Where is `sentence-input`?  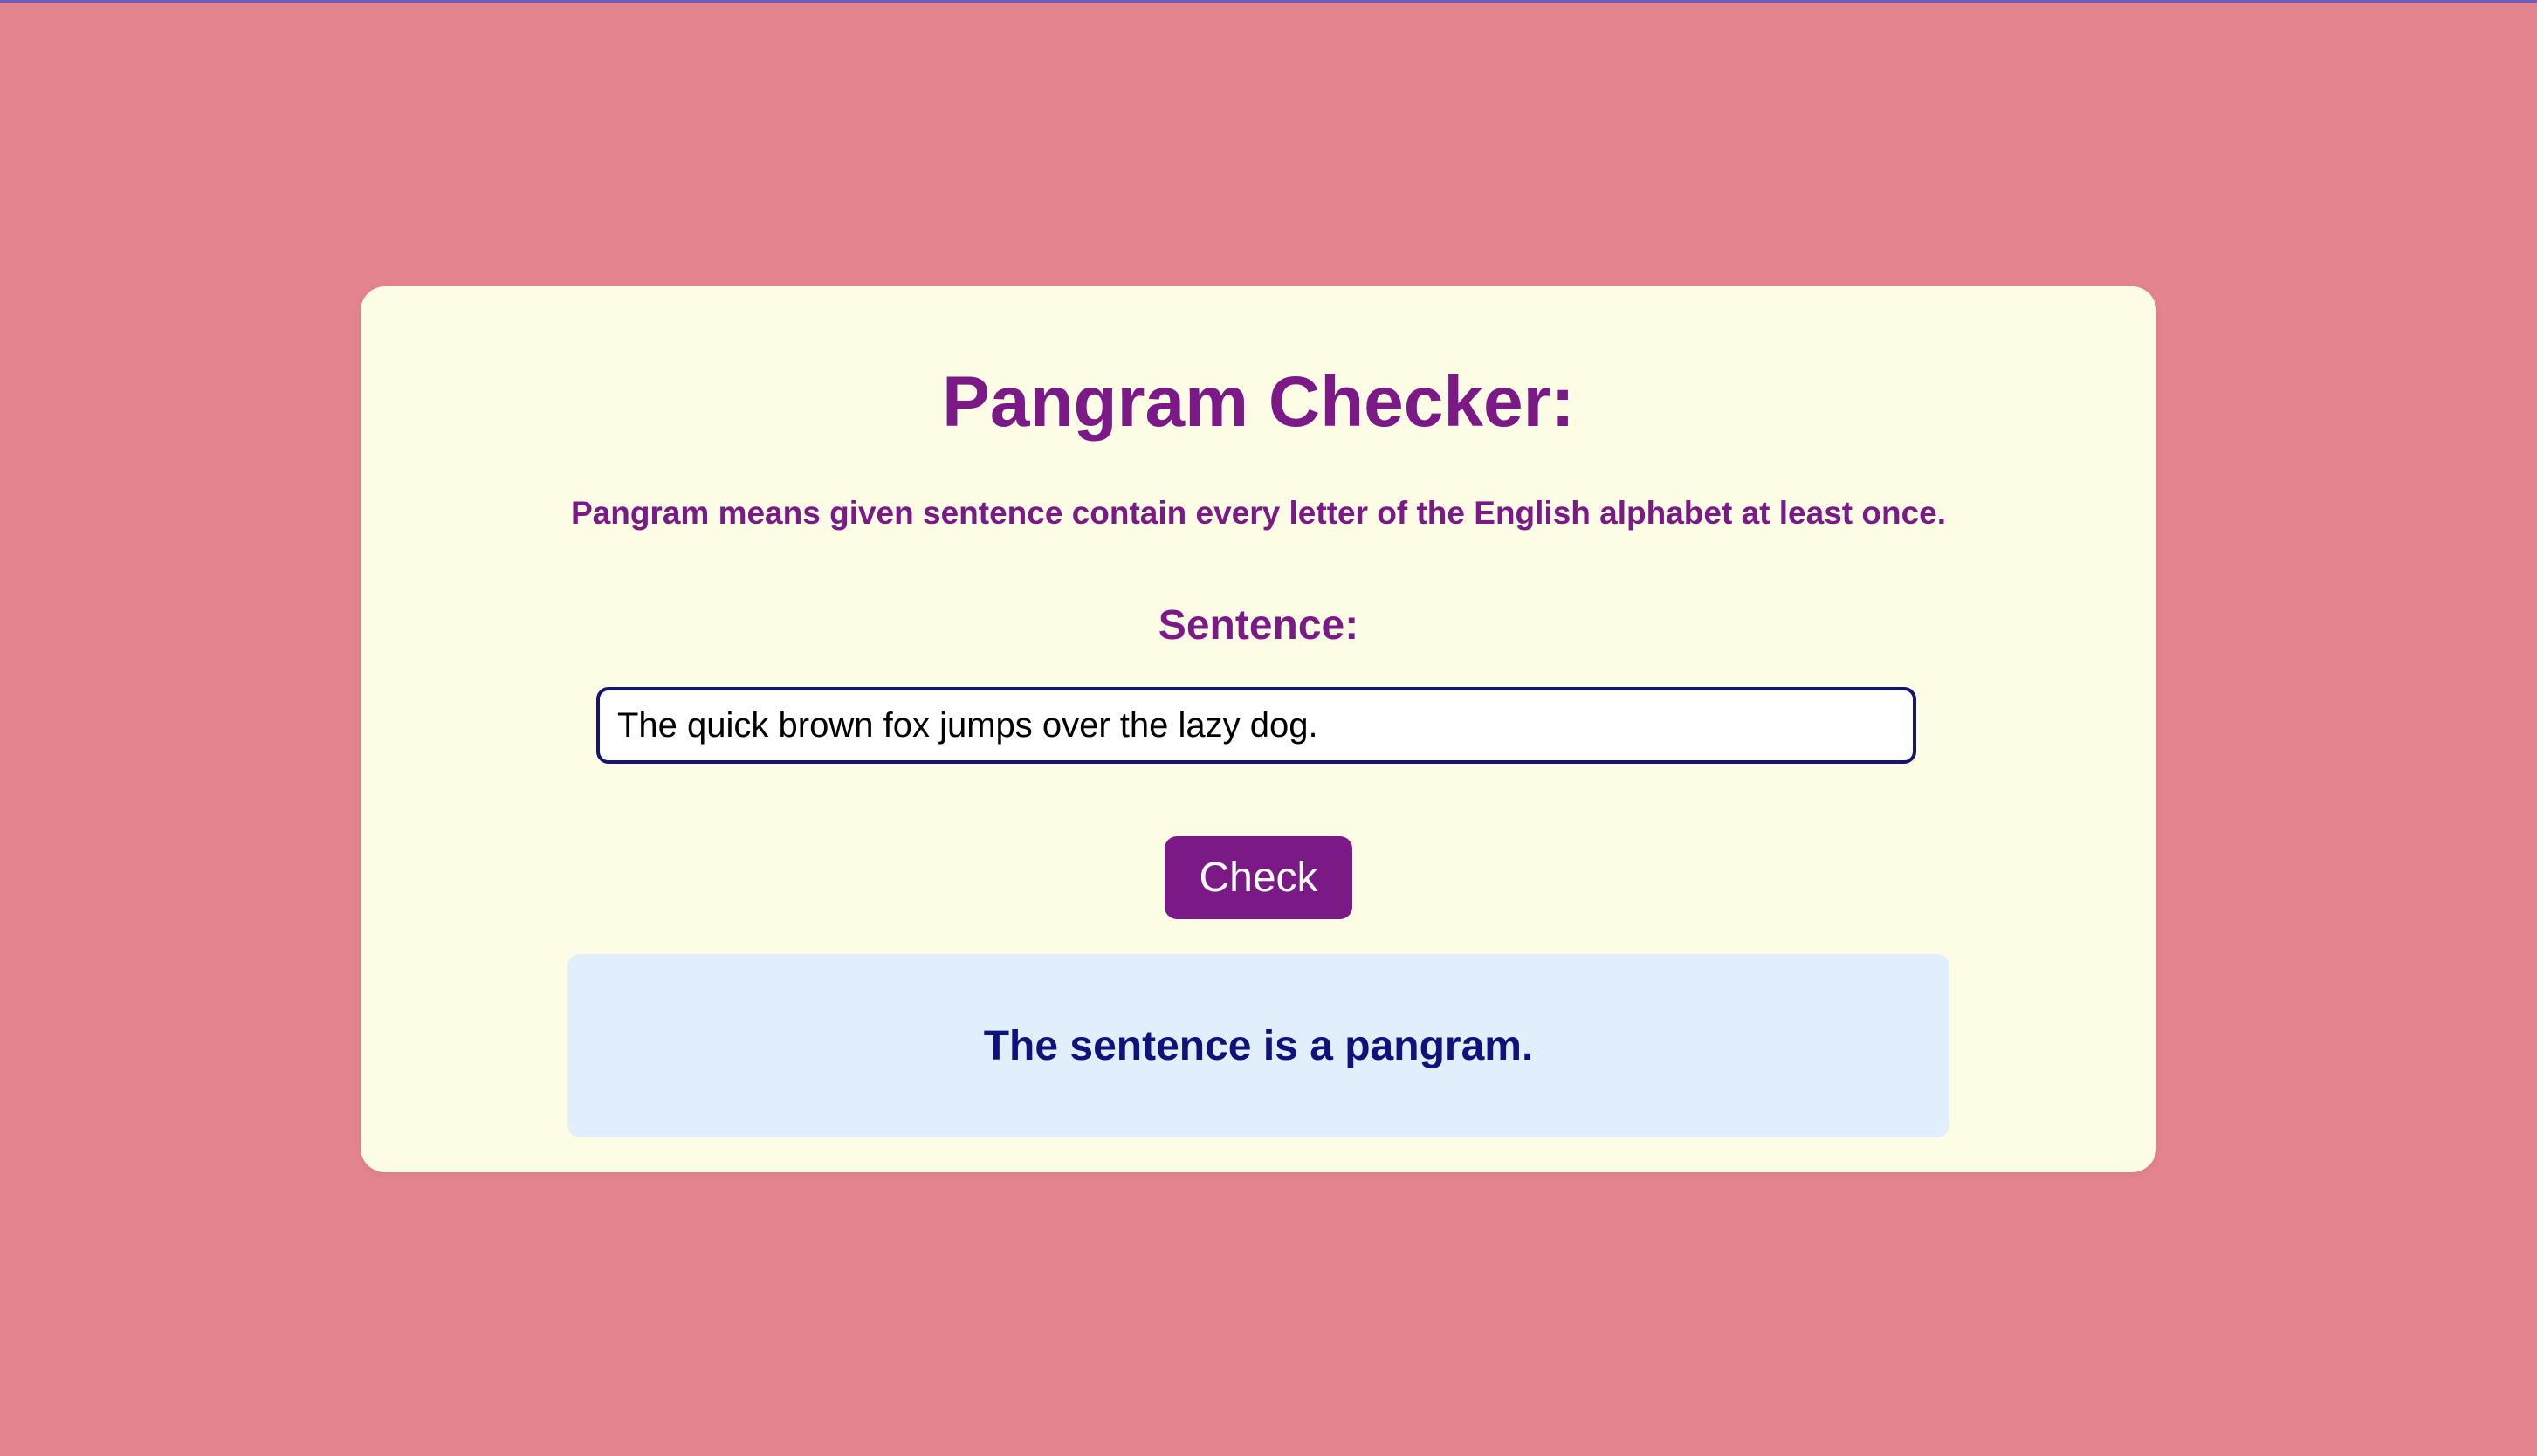 sentence-input is located at coordinates (1256, 725).